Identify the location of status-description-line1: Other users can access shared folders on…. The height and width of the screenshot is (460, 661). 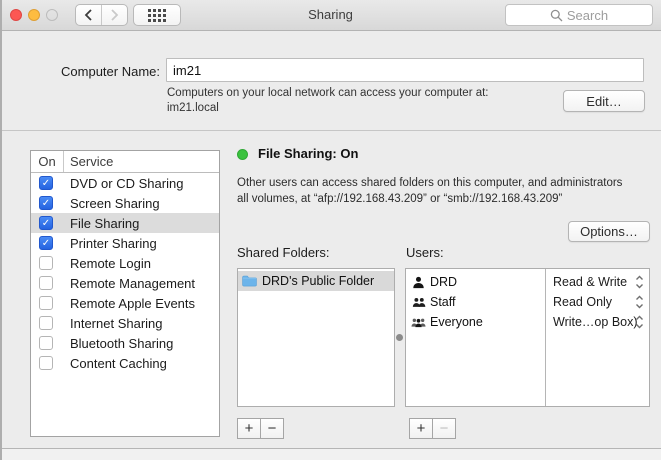
(430, 183).